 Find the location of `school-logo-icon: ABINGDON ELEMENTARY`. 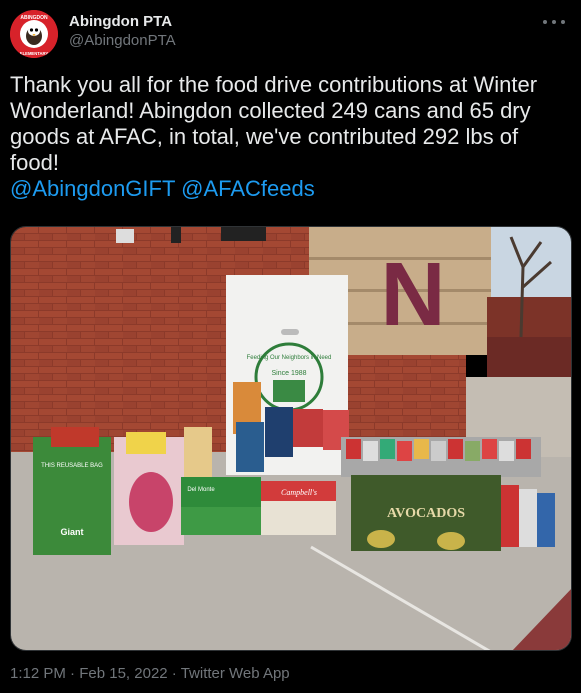

school-logo-icon: ABINGDON ELEMENTARY is located at coordinates (34, 34).